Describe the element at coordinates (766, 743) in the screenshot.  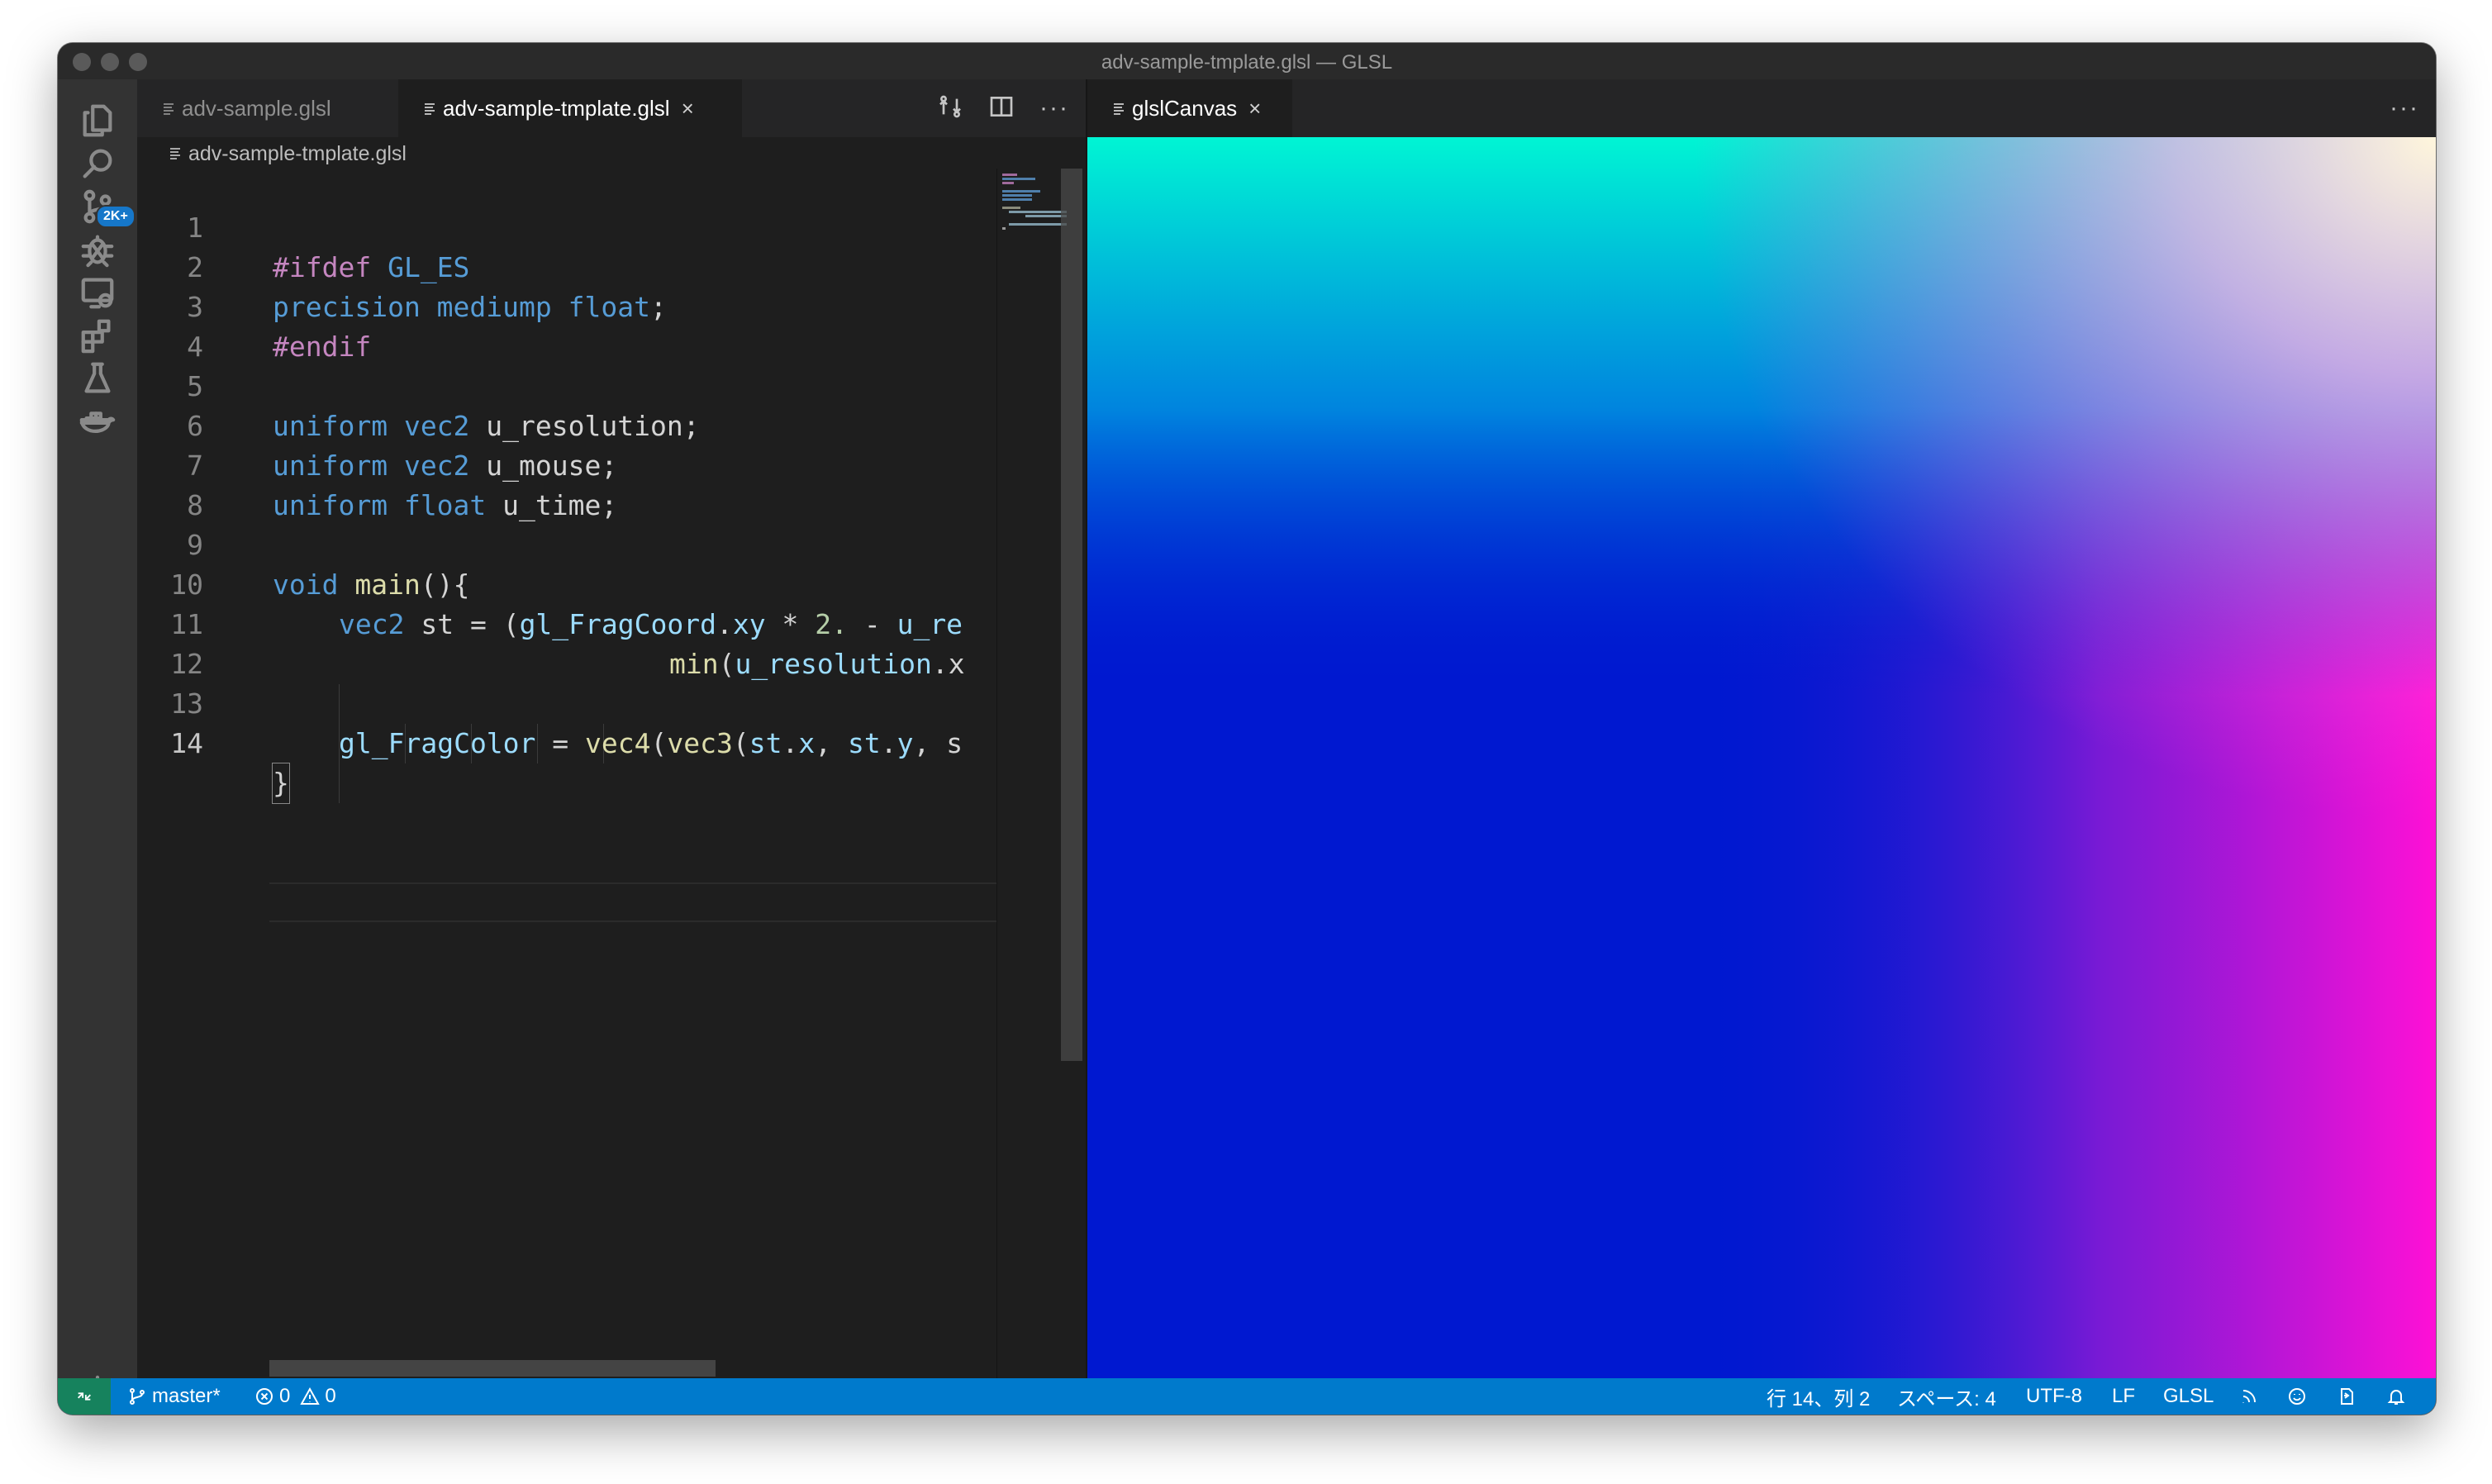
I see `code-token: st` at that location.